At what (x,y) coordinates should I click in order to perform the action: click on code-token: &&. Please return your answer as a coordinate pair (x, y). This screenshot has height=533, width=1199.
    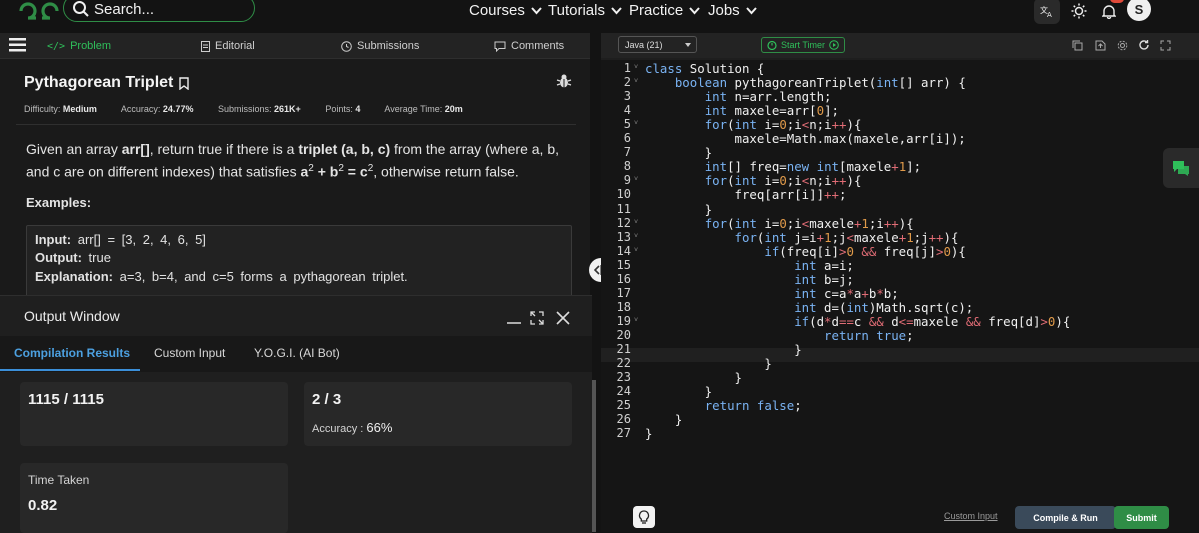
    Looking at the image, I should click on (973, 321).